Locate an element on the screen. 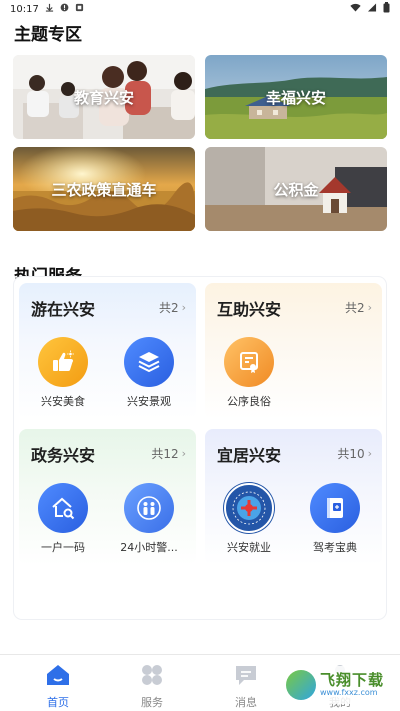 This screenshot has height=711, width=400. app-notification-icon is located at coordinates (79, 9).